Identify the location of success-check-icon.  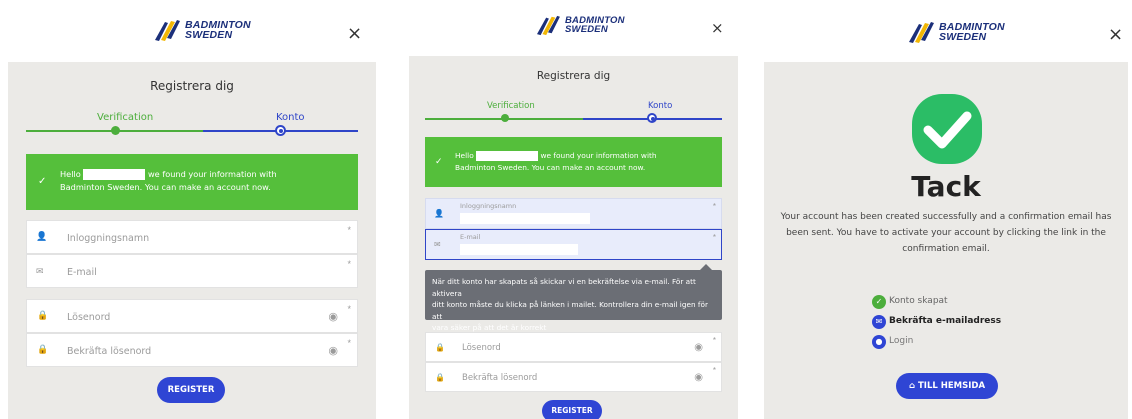
(947, 129).